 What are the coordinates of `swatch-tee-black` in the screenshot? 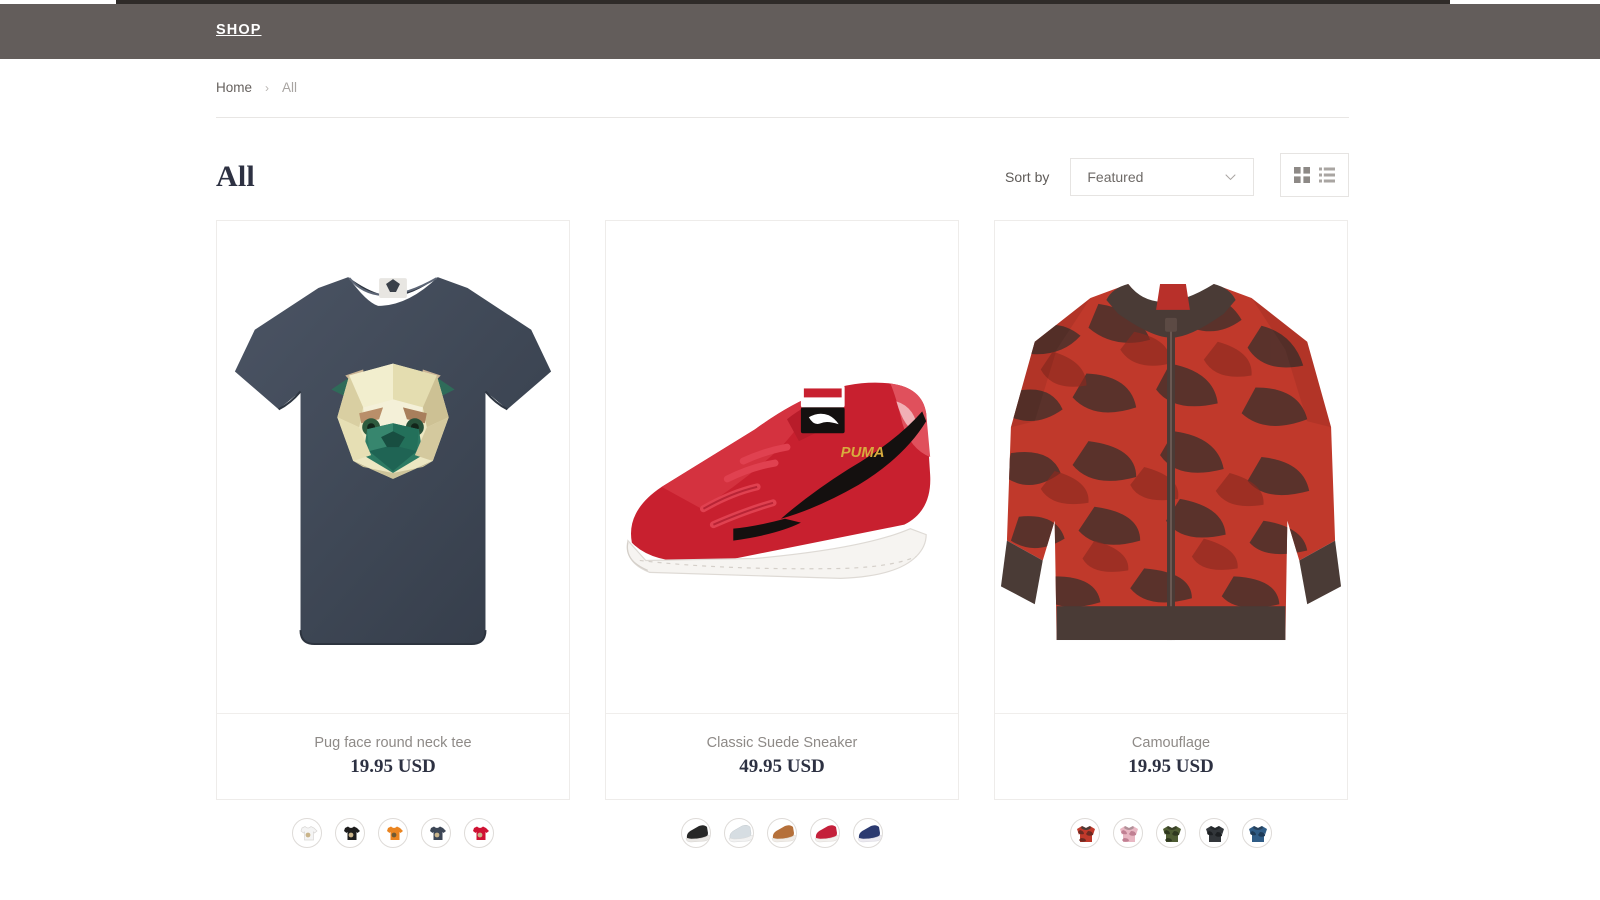 It's located at (350, 833).